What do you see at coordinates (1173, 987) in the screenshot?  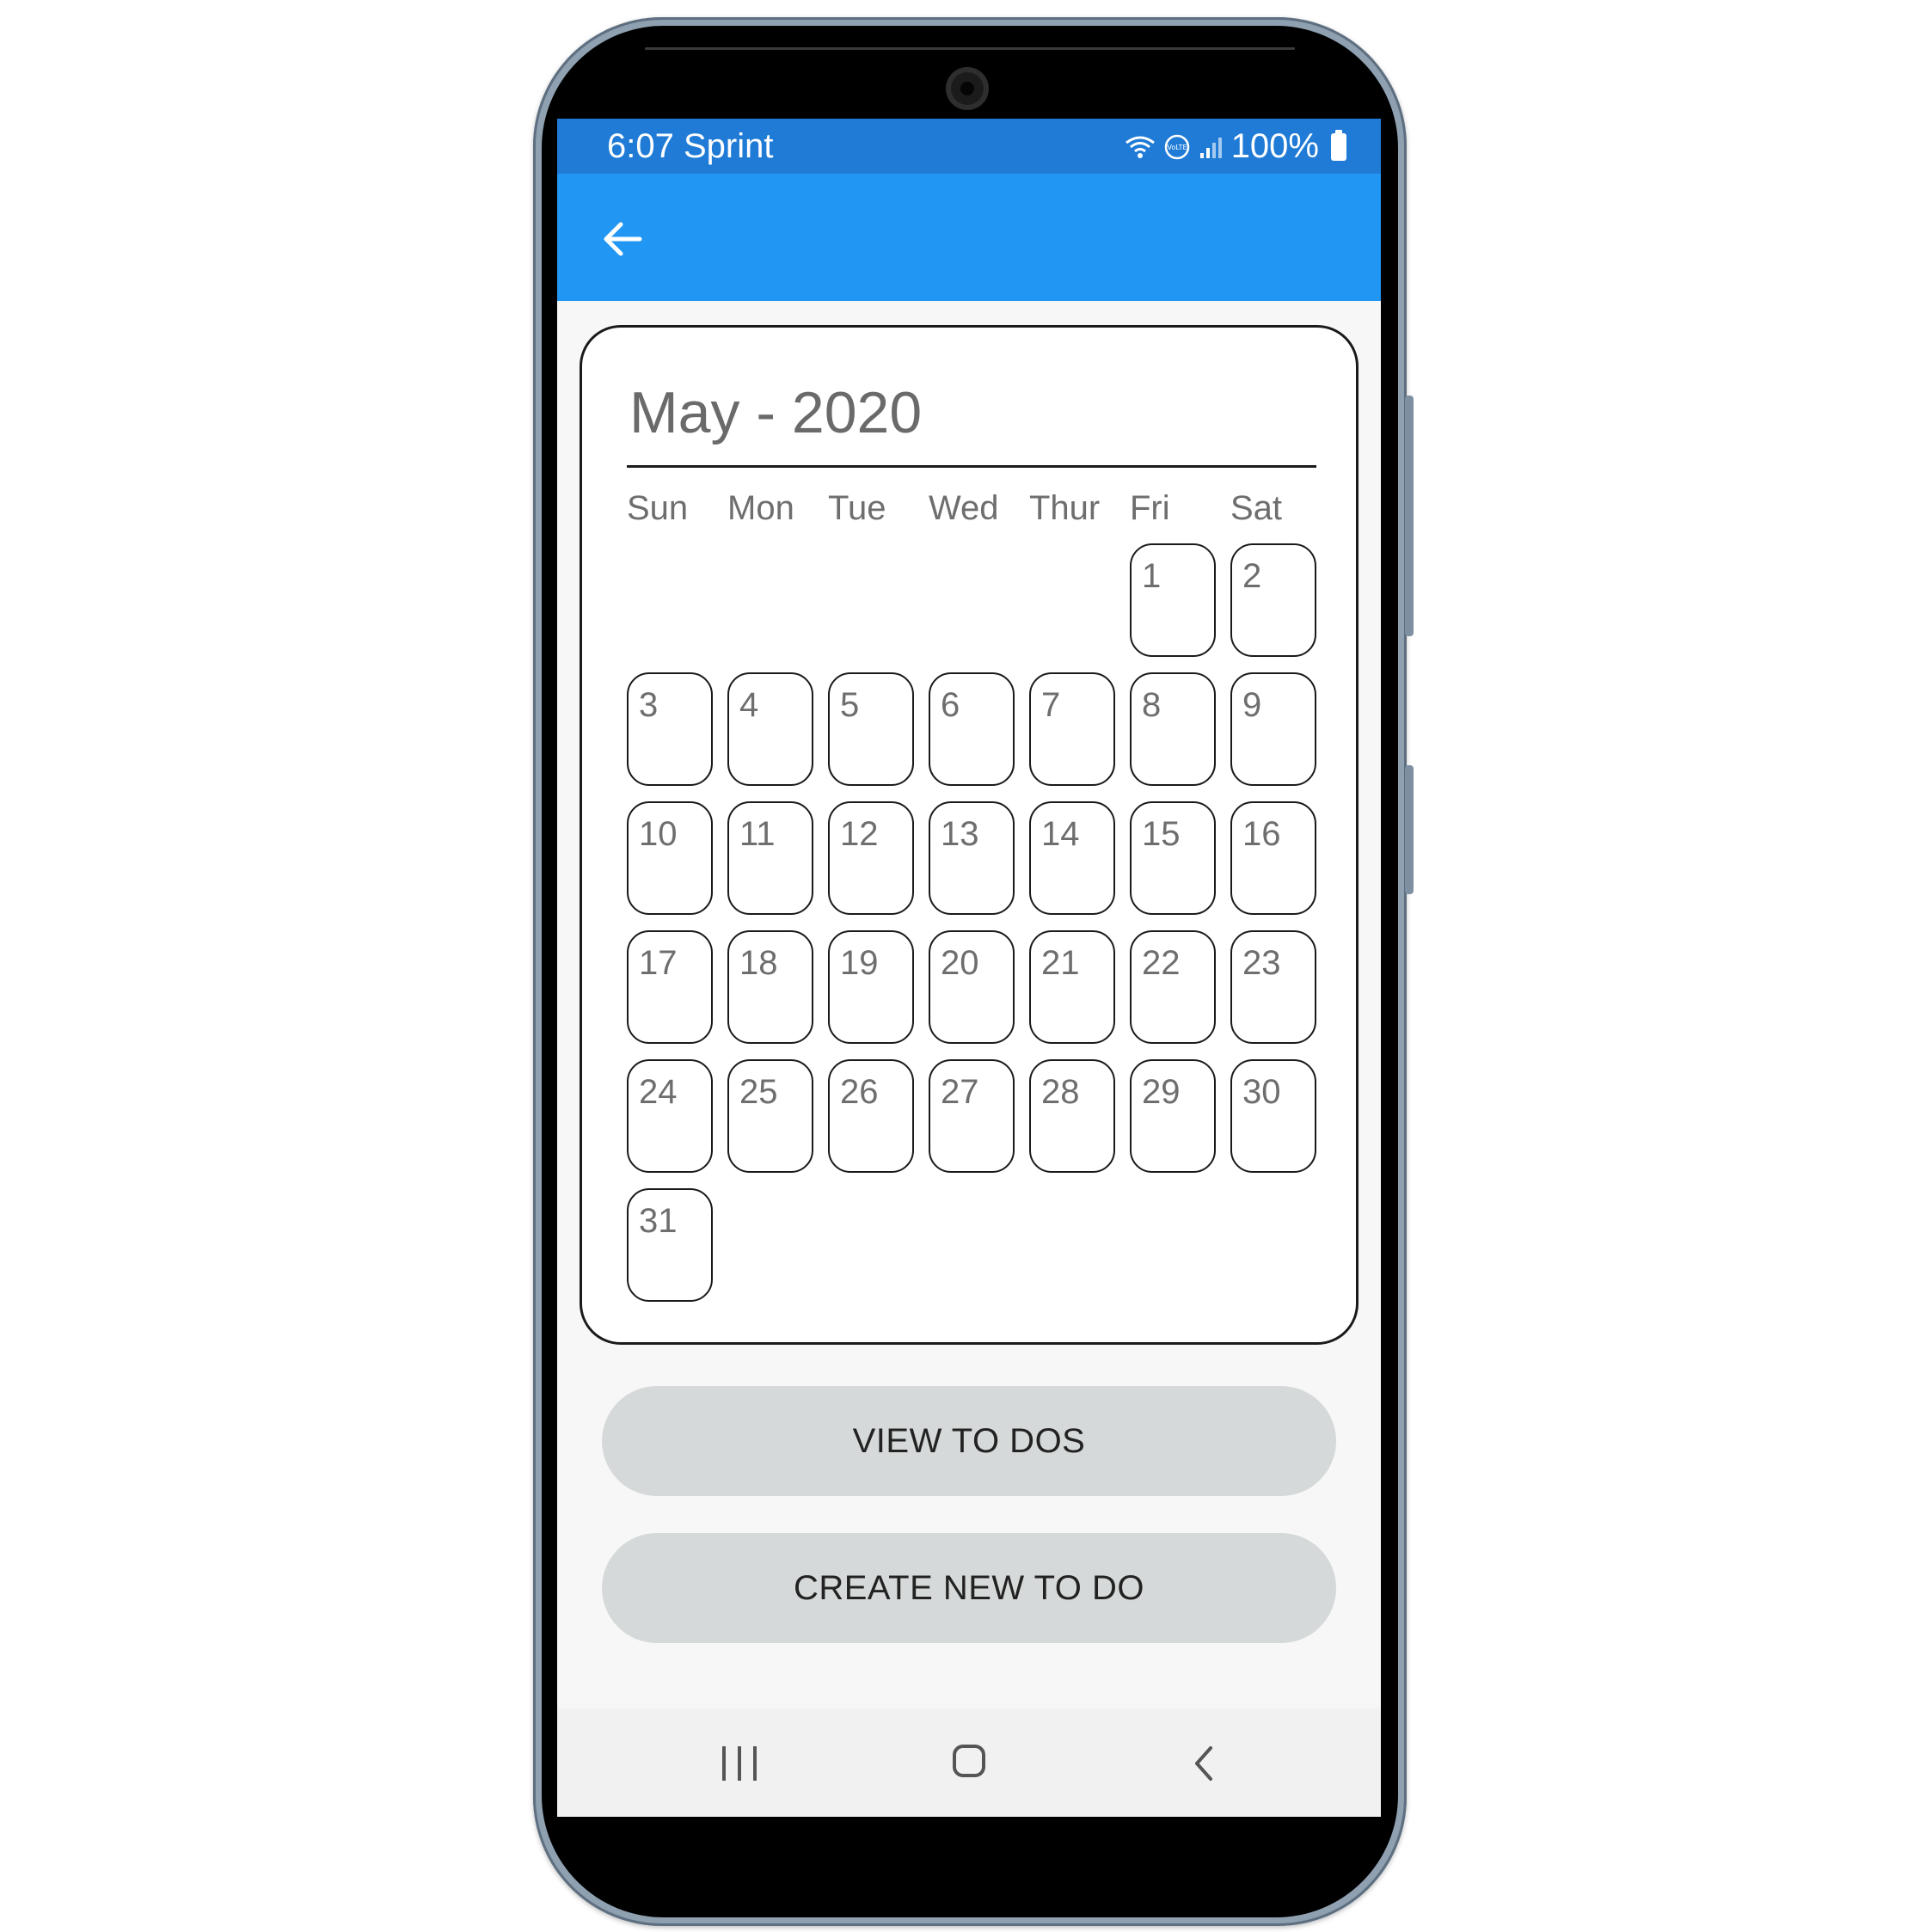 I see `day-cell: 22` at bounding box center [1173, 987].